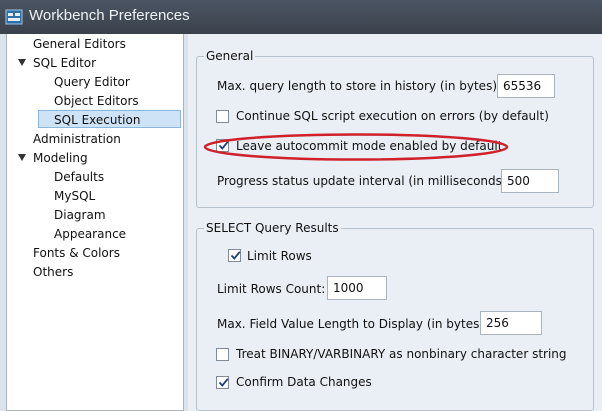 The image size is (602, 411). Describe the element at coordinates (301, 17) in the screenshot. I see `title-bar: Workbench Preferences` at that location.